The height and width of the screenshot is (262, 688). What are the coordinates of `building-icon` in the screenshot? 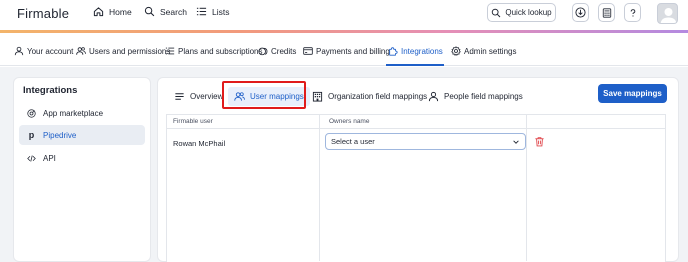 It's located at (317, 96).